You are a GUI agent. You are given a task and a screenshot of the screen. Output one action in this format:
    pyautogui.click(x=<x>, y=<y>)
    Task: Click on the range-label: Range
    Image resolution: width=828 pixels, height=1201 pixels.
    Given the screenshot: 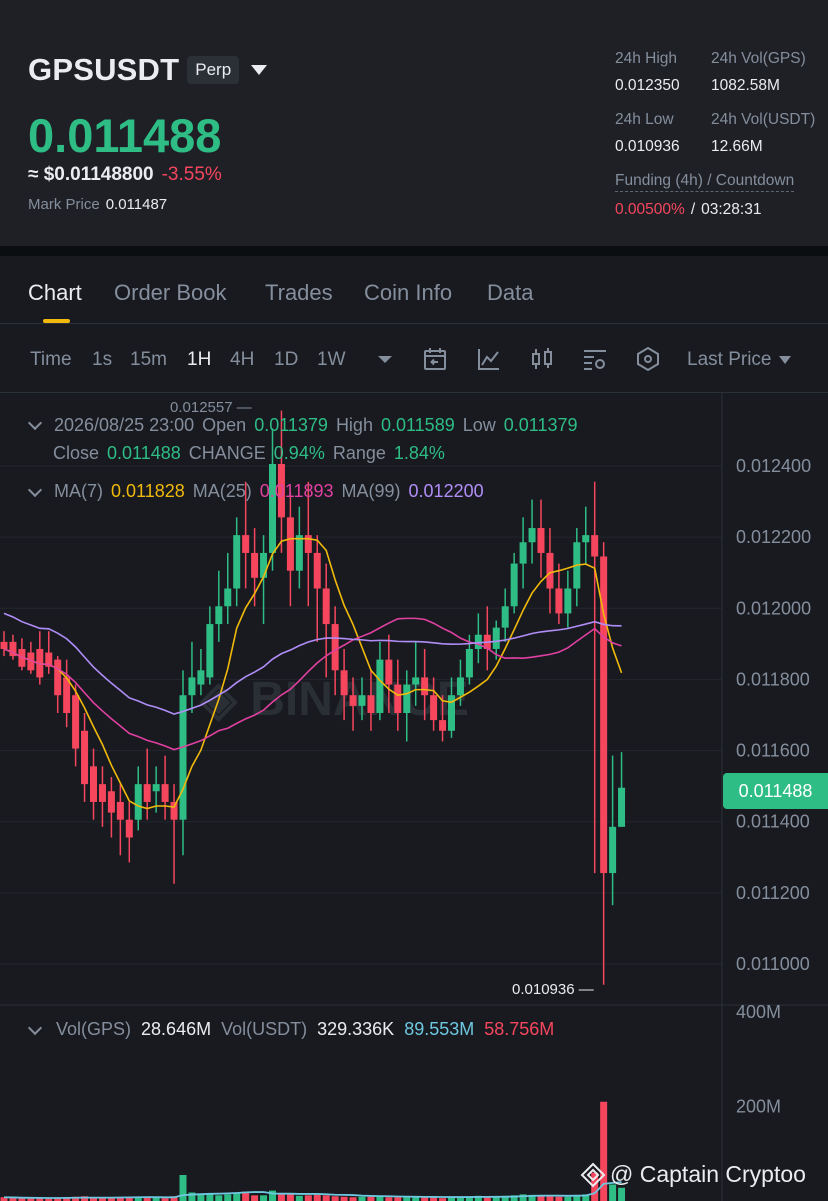 What is the action you would take?
    pyautogui.click(x=359, y=453)
    